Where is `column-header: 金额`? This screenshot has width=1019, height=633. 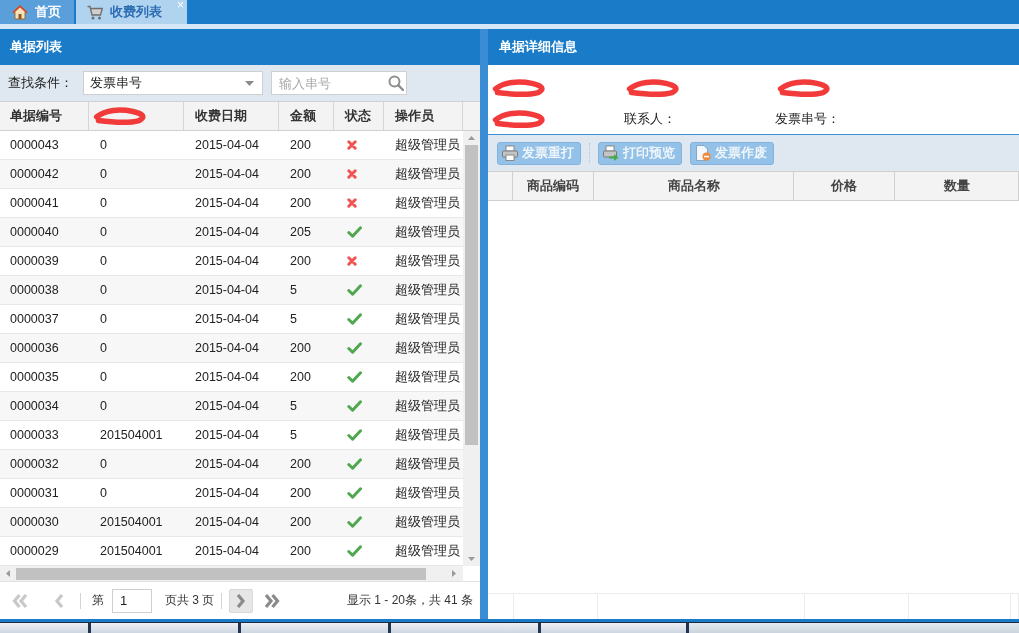 column-header: 金额 is located at coordinates (306, 116).